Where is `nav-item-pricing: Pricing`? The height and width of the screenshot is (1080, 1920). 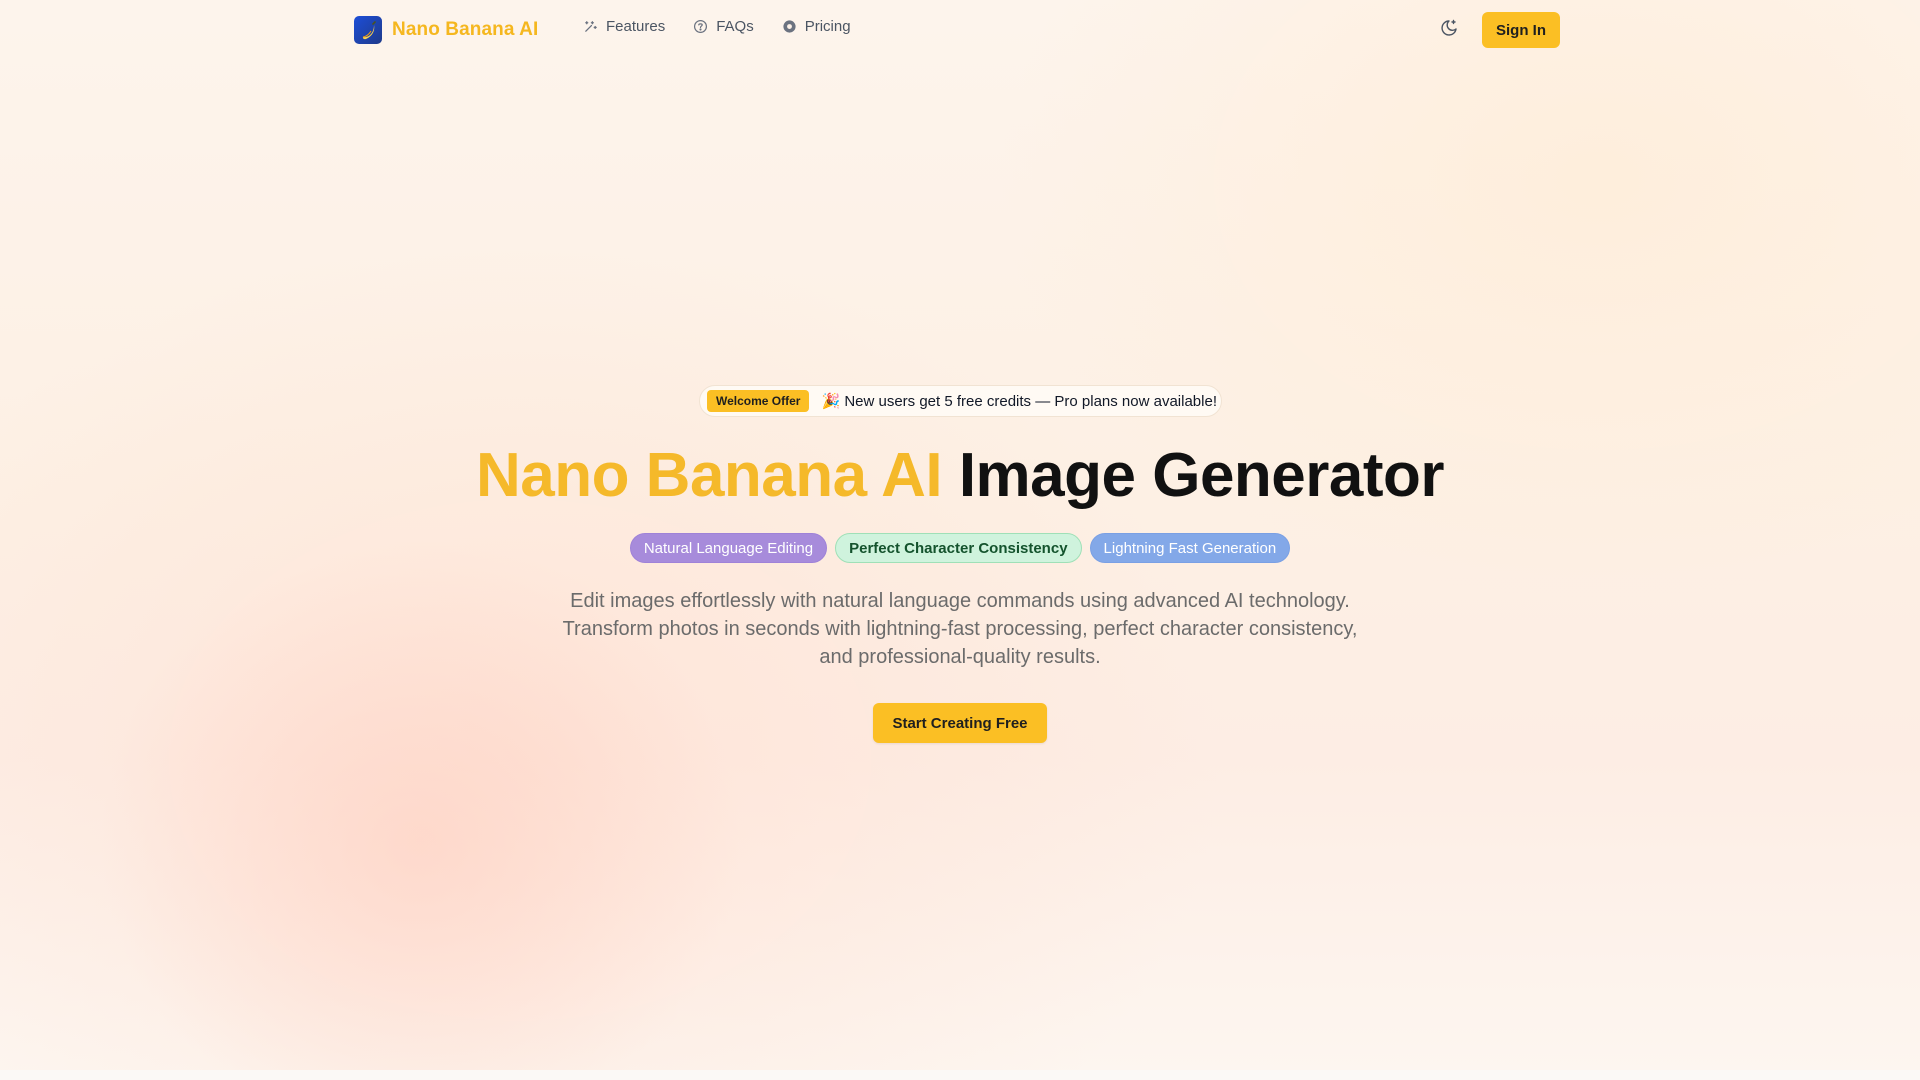
nav-item-pricing: Pricing is located at coordinates (816, 26).